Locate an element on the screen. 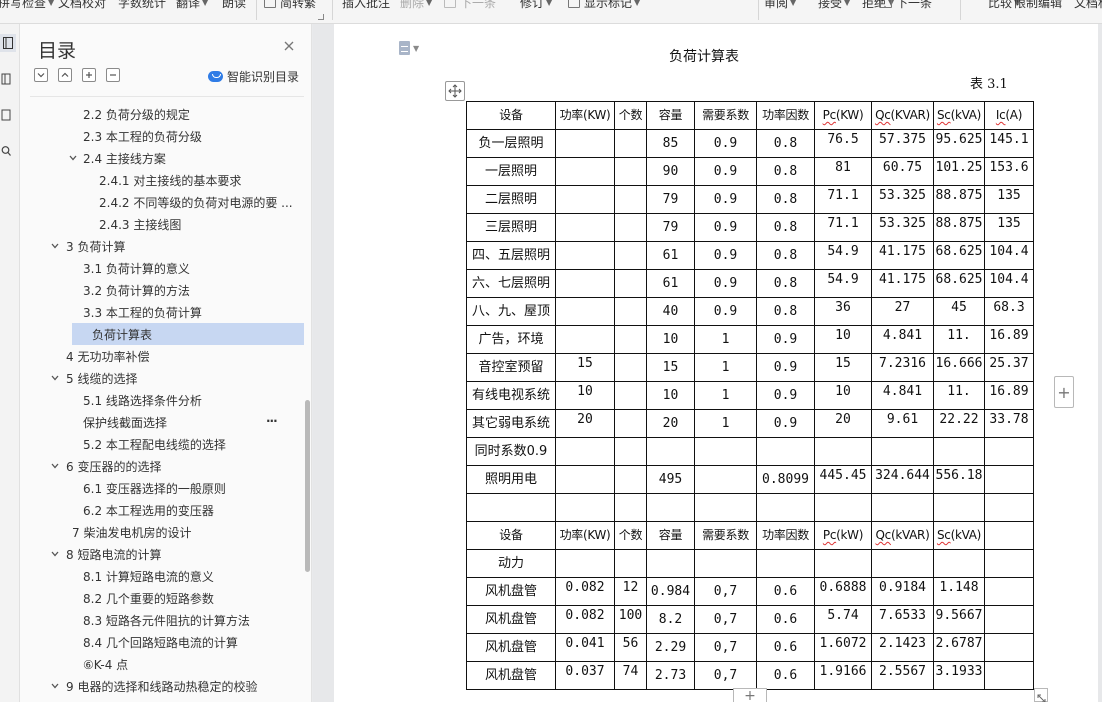 The height and width of the screenshot is (702, 1102). table-cell: 二层照明 is located at coordinates (511, 199).